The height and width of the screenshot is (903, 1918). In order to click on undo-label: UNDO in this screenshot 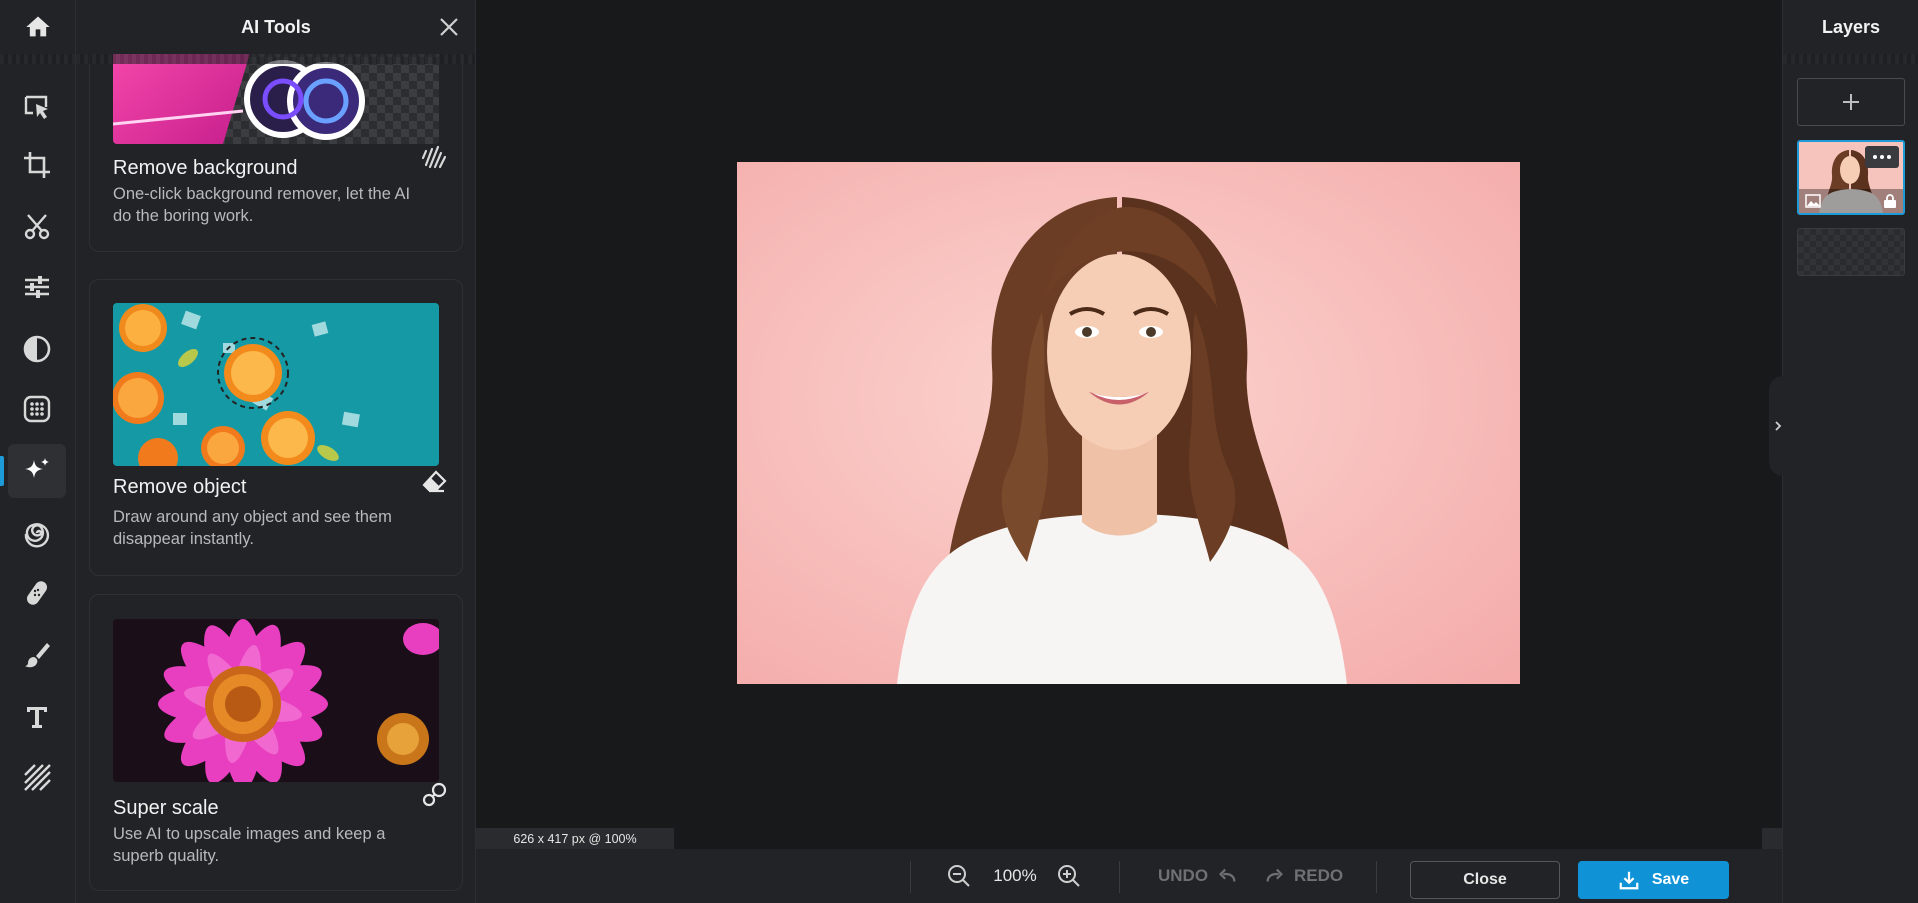, I will do `click(1183, 875)`.